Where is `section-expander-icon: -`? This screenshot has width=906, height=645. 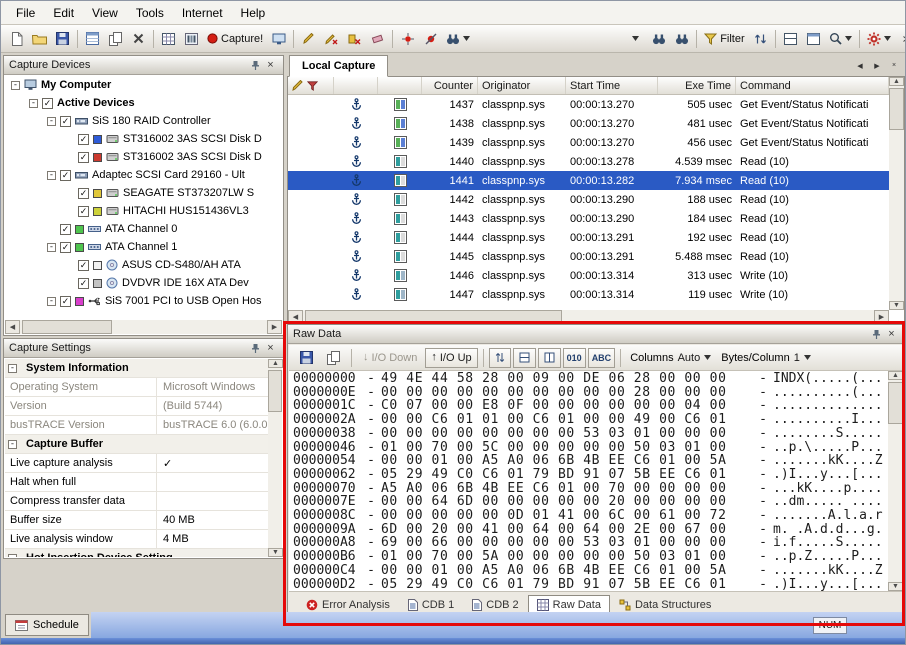 section-expander-icon: - is located at coordinates (12, 555).